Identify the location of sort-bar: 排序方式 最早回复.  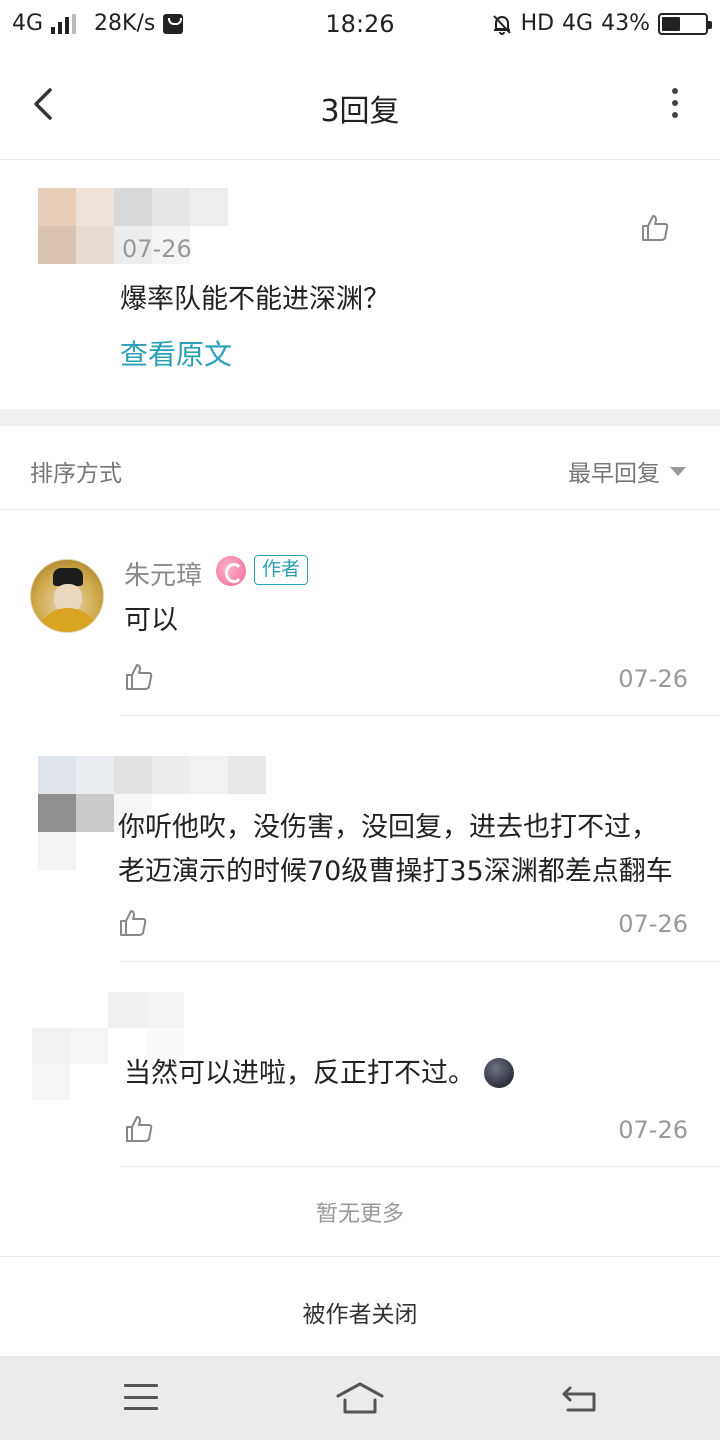
(360, 468).